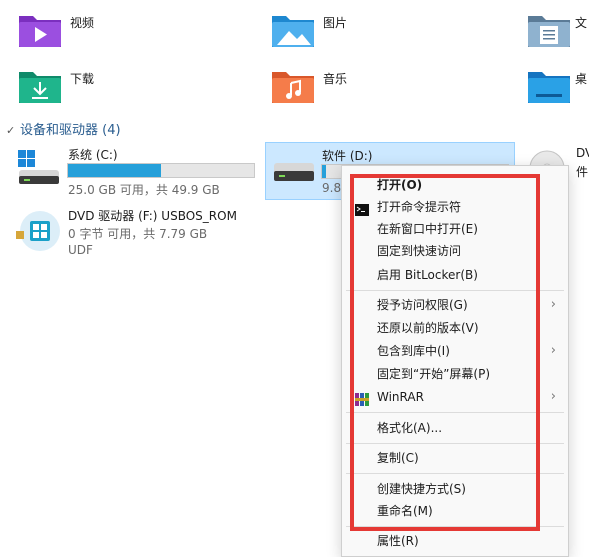 This screenshot has width=589, height=557. I want to click on folder-music: 音乐, so click(396, 90).